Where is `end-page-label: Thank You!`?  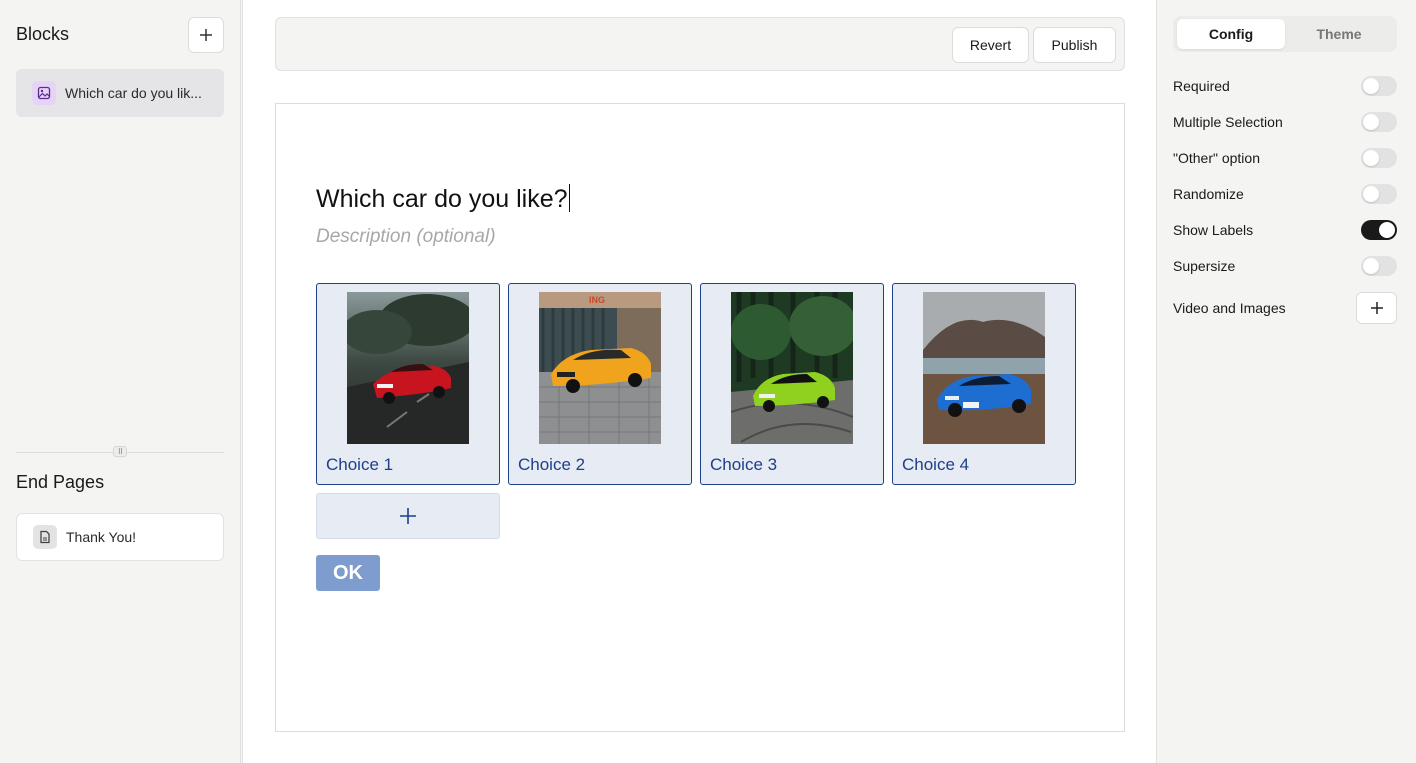
end-page-label: Thank You! is located at coordinates (101, 537).